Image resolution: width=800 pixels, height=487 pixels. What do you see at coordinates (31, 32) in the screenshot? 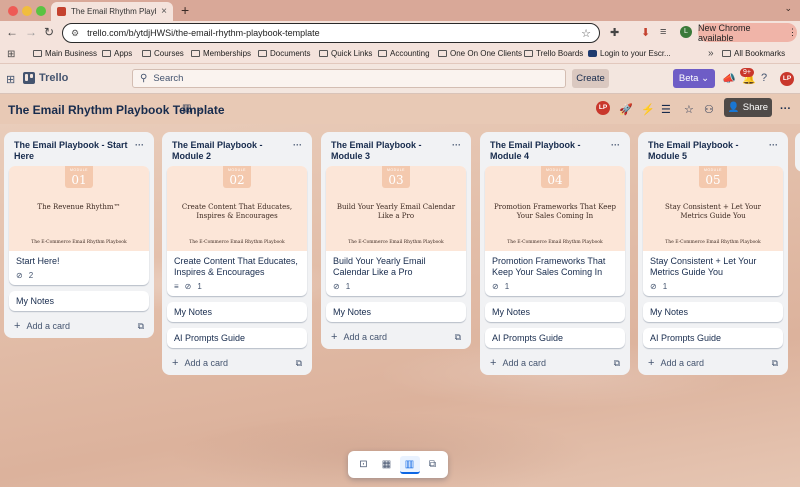
I see `forward-arrow-icon: →` at bounding box center [31, 32].